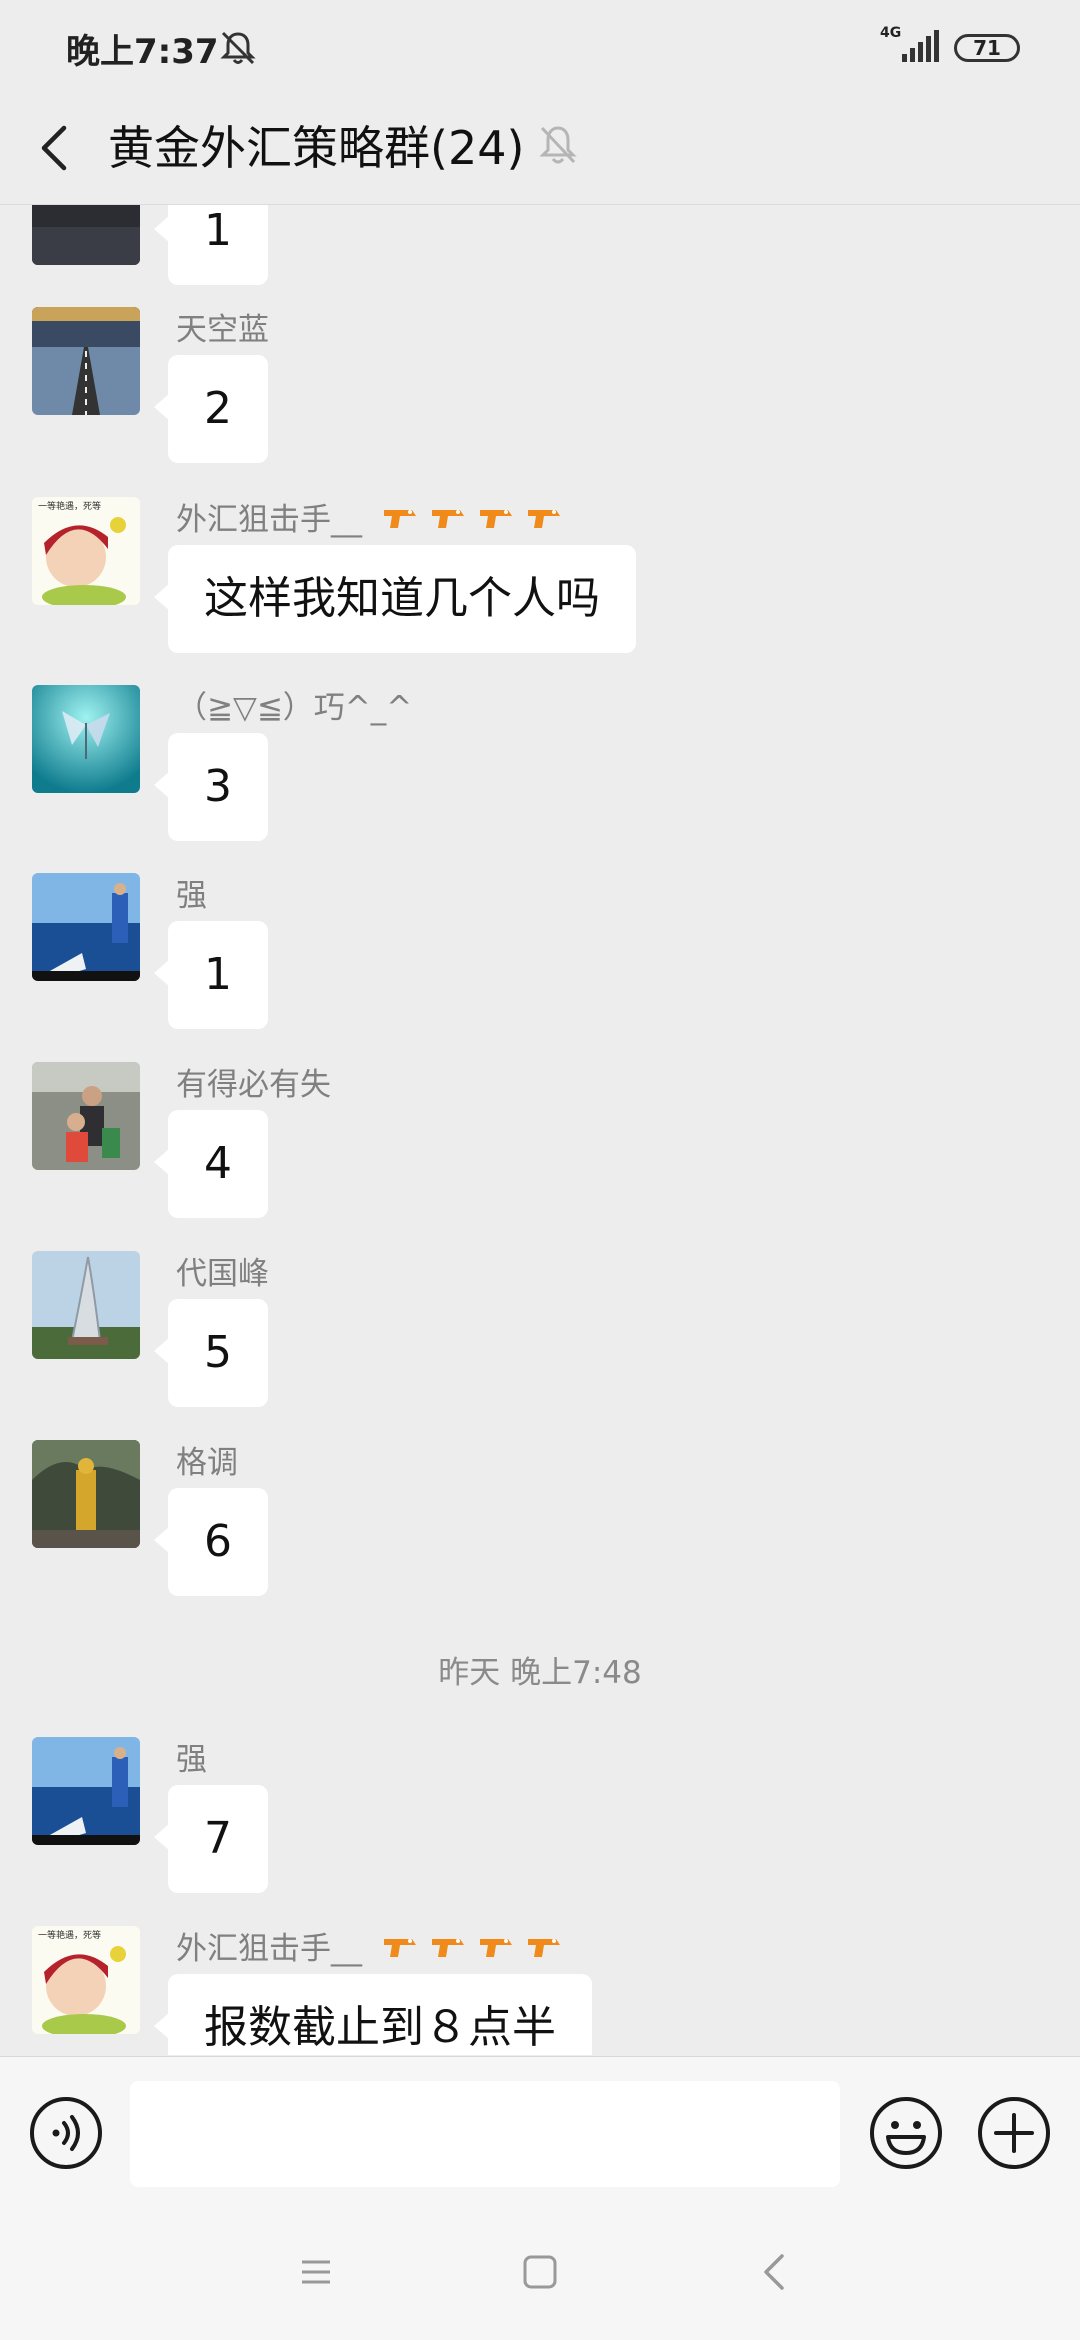 Image resolution: width=1080 pixels, height=2340 pixels. What do you see at coordinates (142, 52) in the screenshot?
I see `status-time: 晚上7:37` at bounding box center [142, 52].